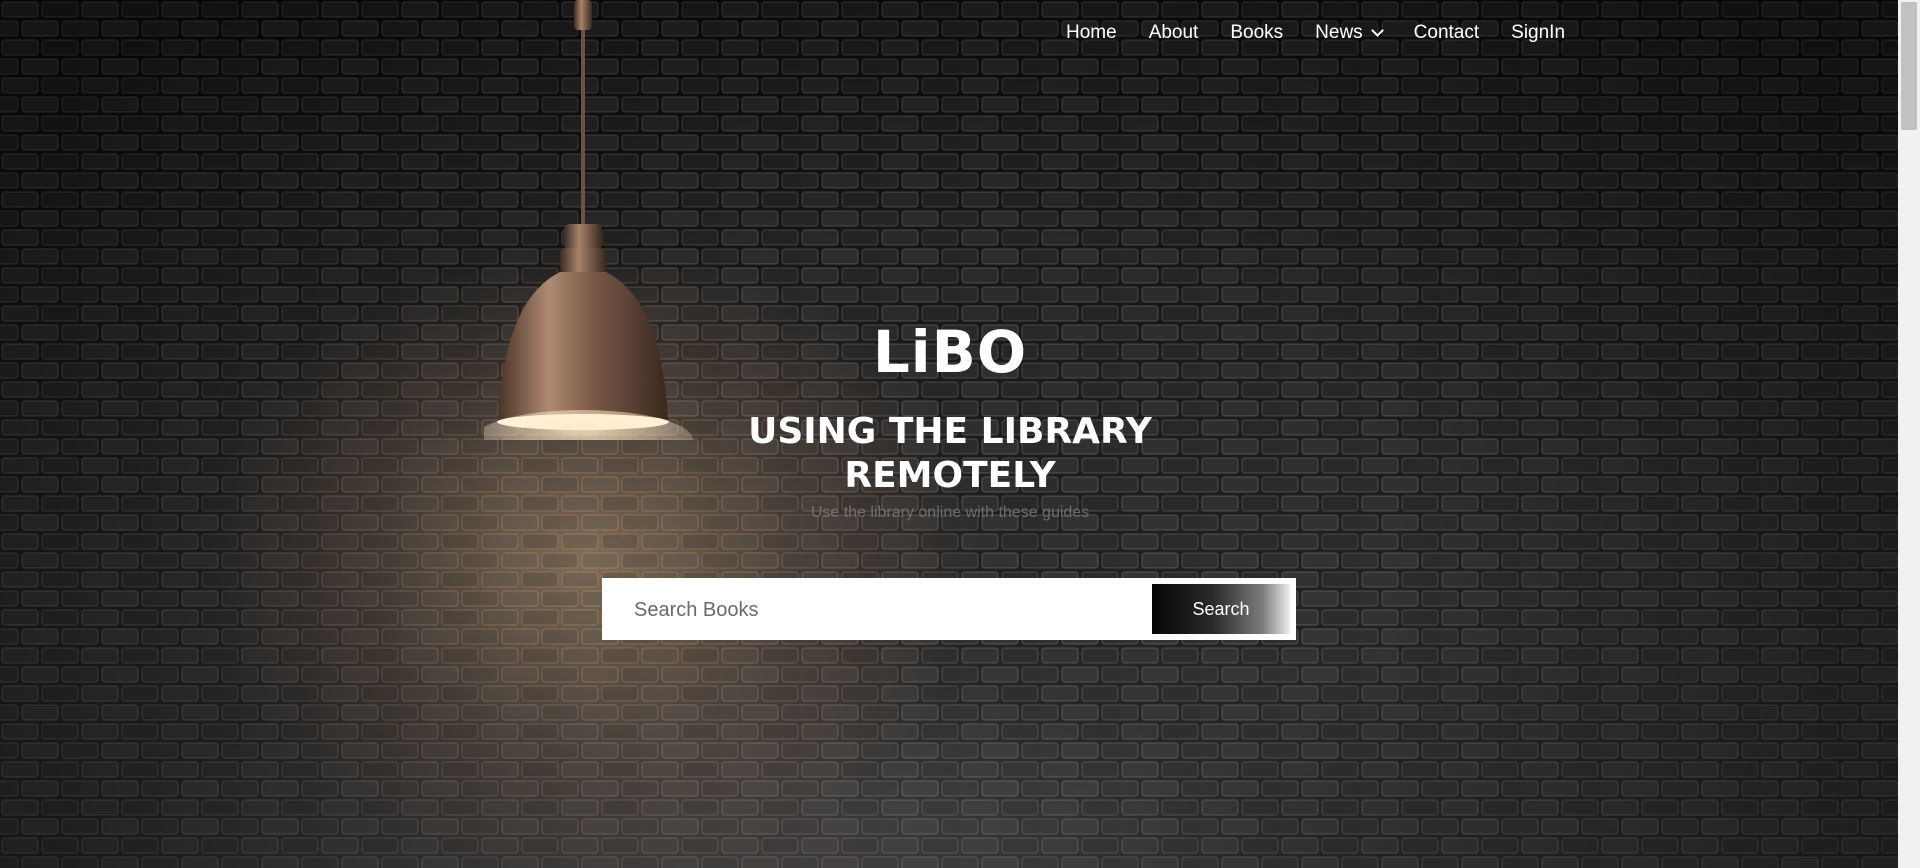  I want to click on nav-item-about: About, so click(1174, 33).